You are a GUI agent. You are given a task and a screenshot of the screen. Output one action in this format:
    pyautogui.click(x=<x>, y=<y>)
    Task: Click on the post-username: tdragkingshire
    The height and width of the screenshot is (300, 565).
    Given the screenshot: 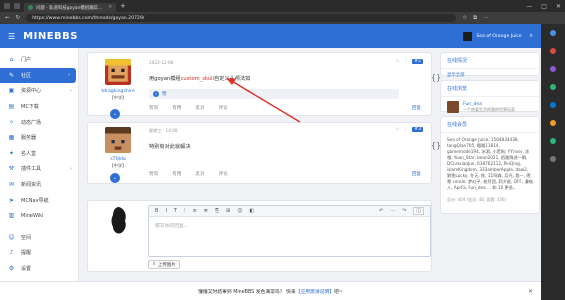 What is the action you would take?
    pyautogui.click(x=118, y=91)
    